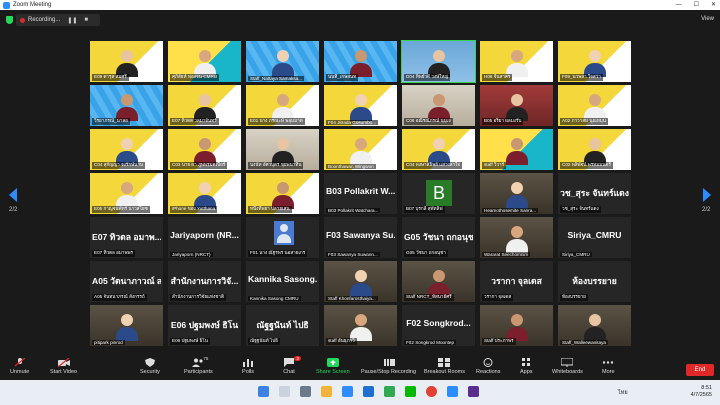 This screenshot has width=720, height=405. I want to click on security-button: Security, so click(150, 366).